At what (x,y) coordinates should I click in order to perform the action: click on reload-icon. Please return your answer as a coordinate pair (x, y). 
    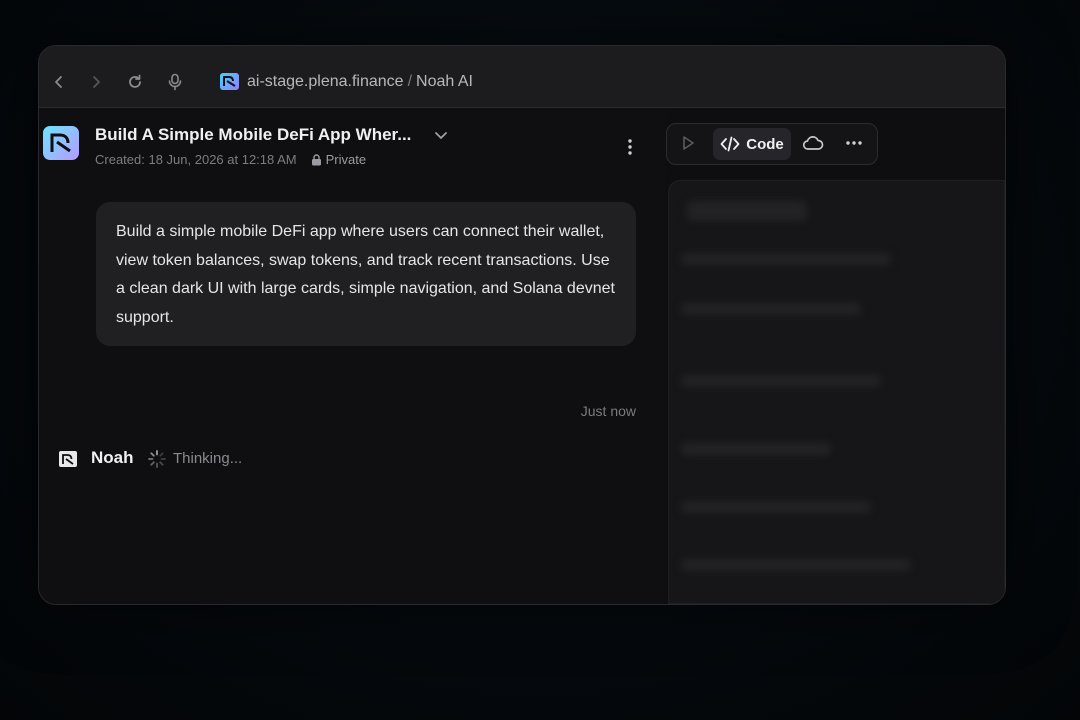
    Looking at the image, I should click on (135, 81).